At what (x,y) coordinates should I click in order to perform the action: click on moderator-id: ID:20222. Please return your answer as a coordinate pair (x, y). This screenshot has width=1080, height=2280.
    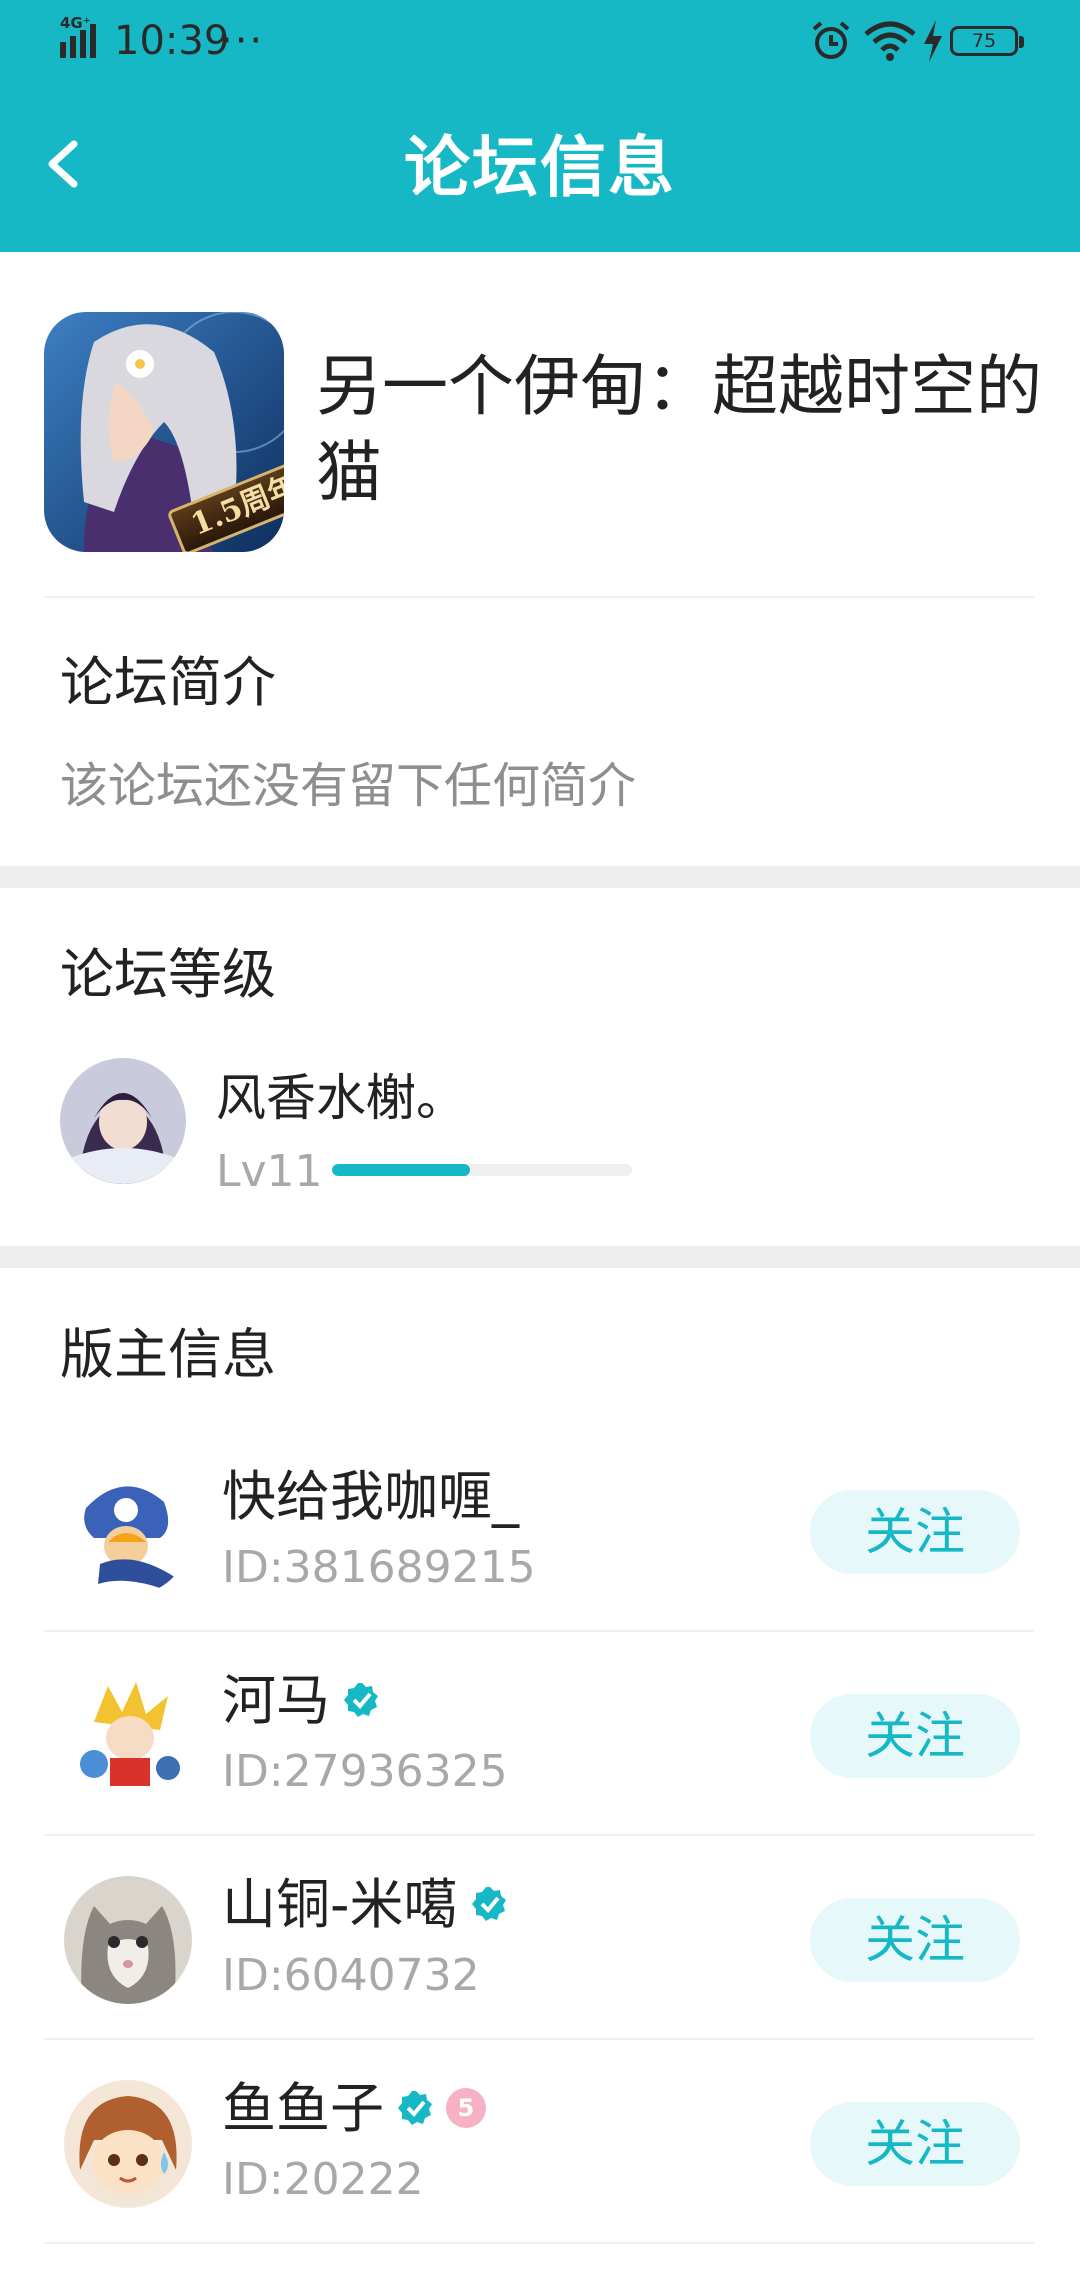
    Looking at the image, I should click on (323, 2179).